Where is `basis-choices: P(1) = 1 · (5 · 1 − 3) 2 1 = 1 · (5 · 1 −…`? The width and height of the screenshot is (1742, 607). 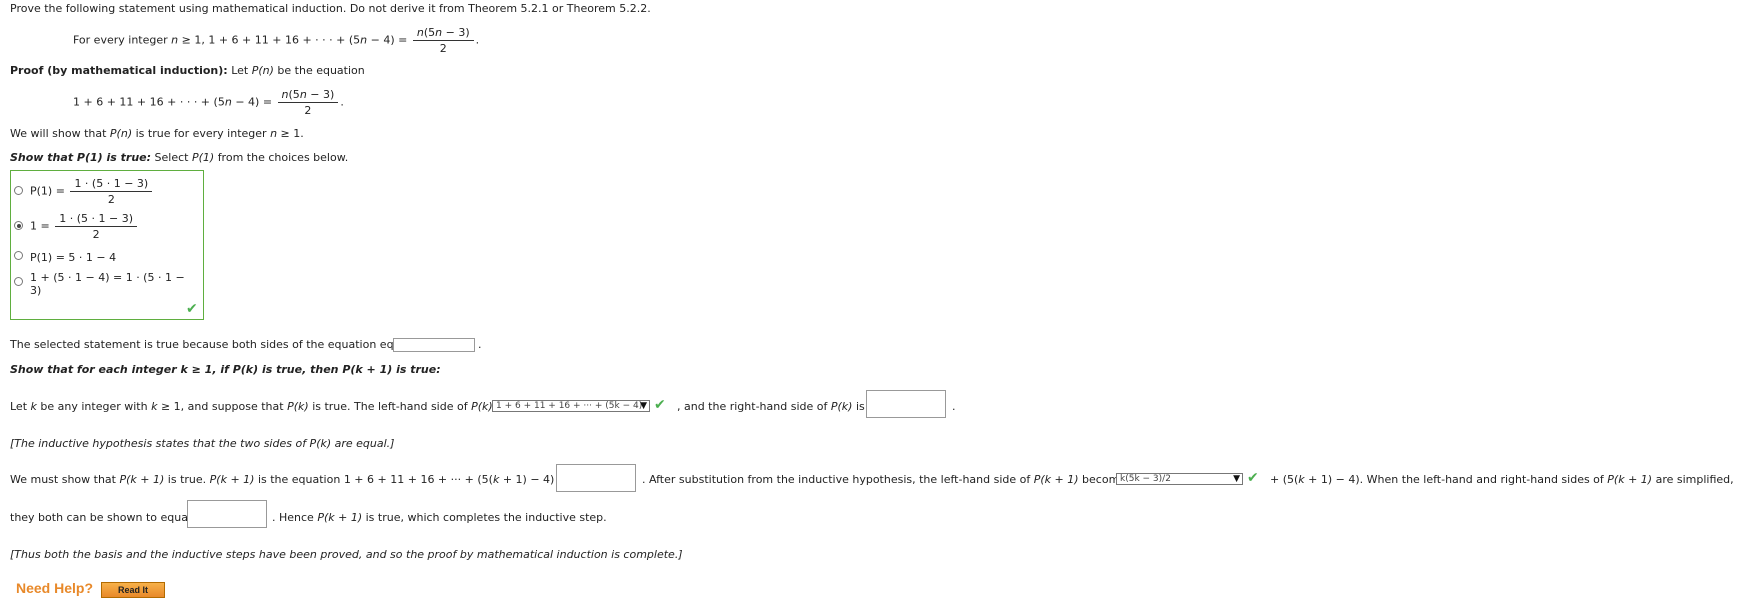 basis-choices: P(1) = 1 · (5 · 1 − 3) 2 1 = 1 · (5 · 1 −… is located at coordinates (107, 245).